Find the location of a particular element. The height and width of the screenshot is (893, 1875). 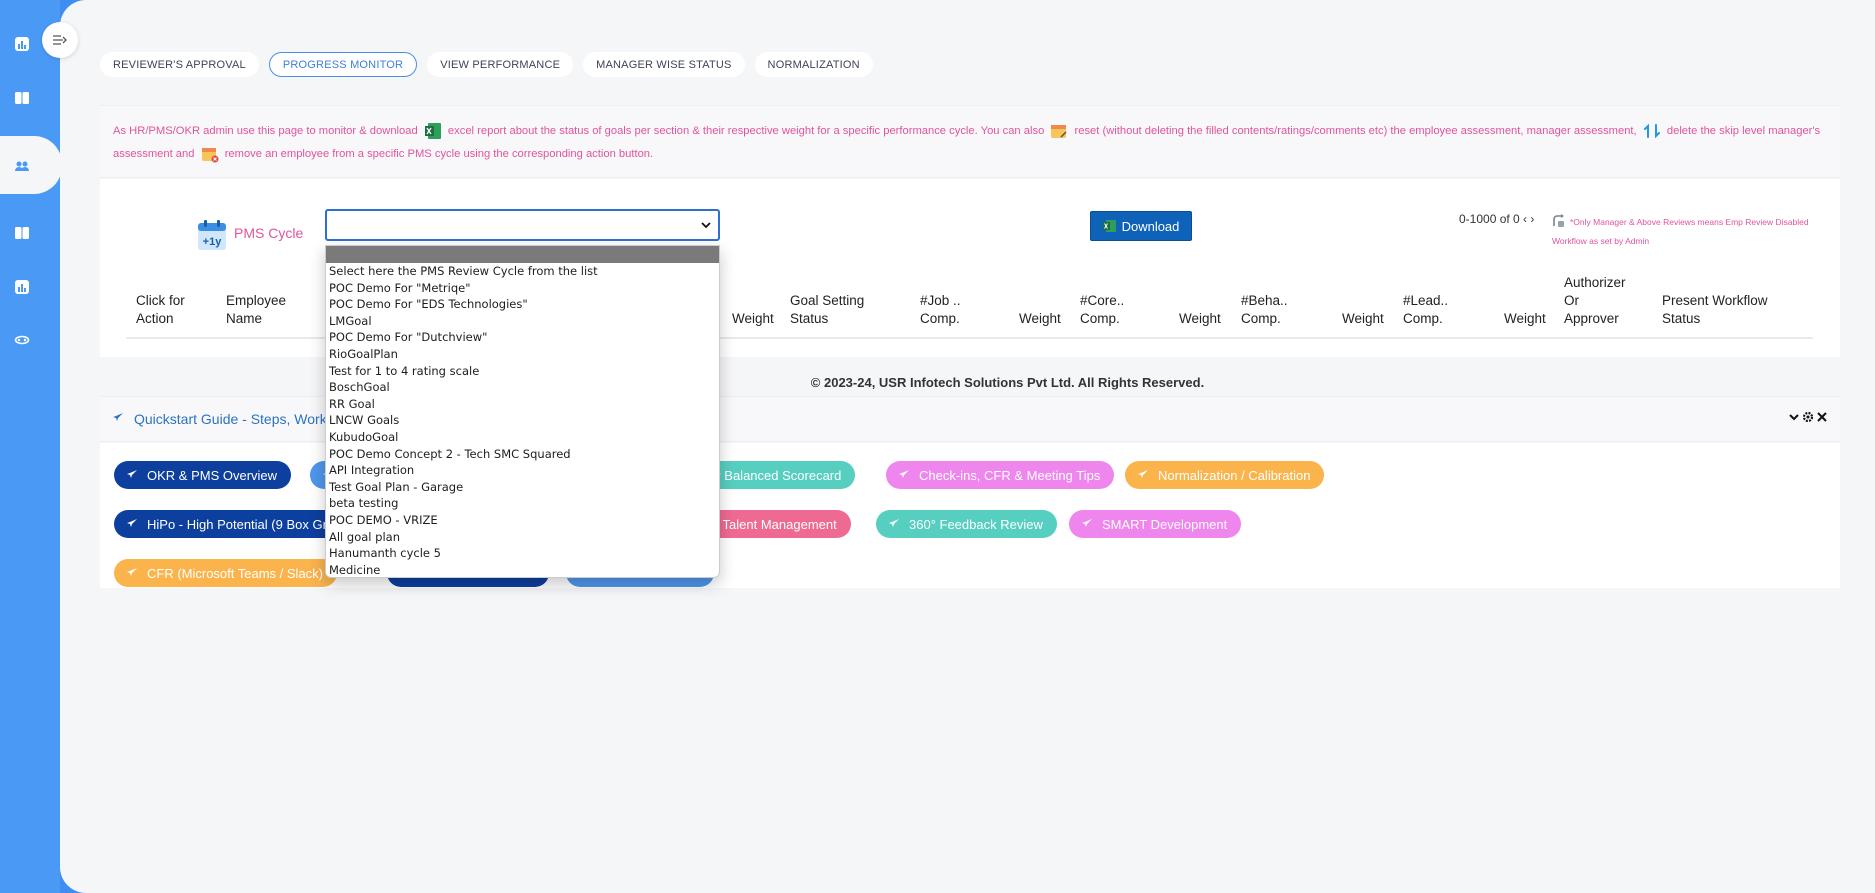

sidebar-item-library is located at coordinates (22, 233).